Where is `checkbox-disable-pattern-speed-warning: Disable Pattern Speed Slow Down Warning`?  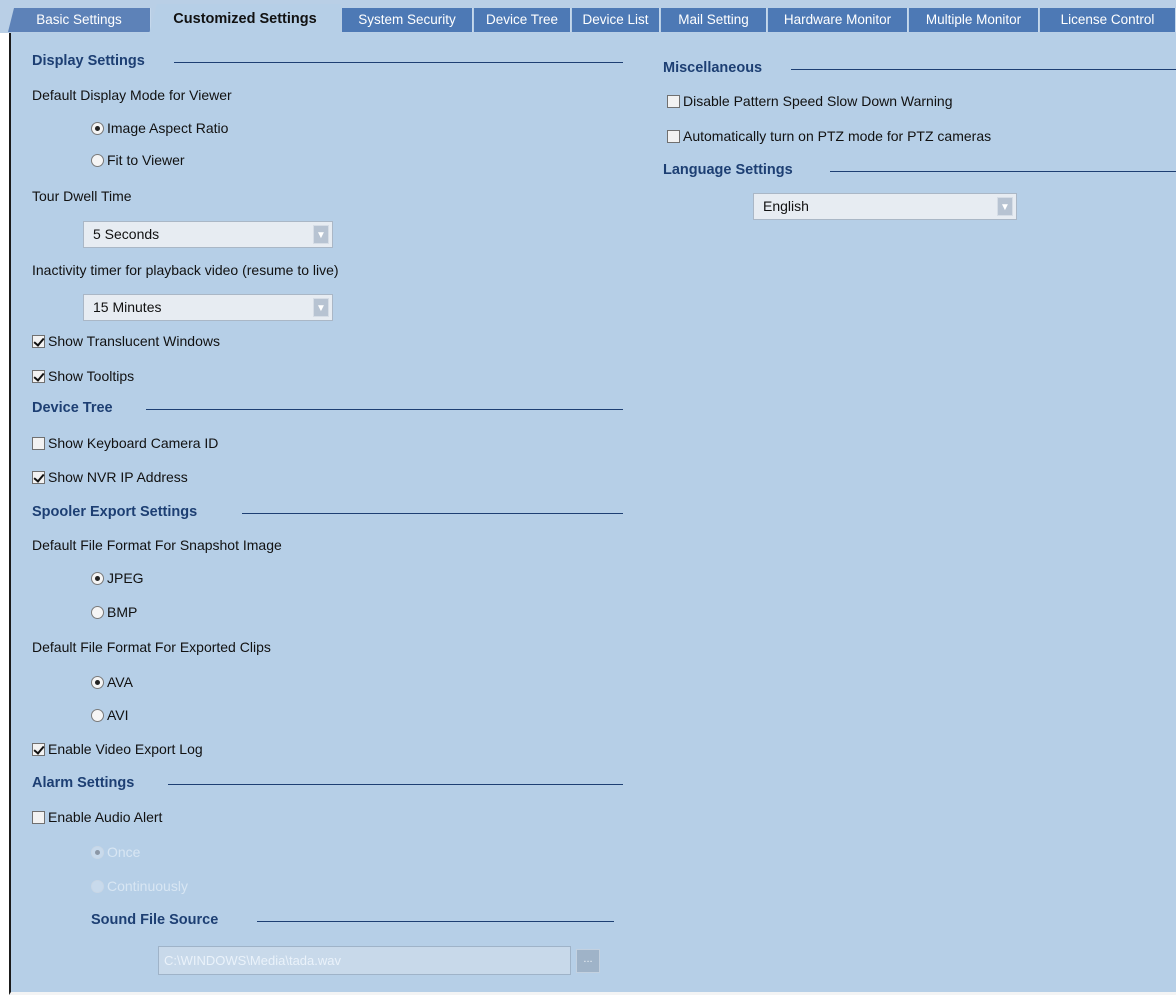
checkbox-disable-pattern-speed-warning: Disable Pattern Speed Slow Down Warning is located at coordinates (810, 101).